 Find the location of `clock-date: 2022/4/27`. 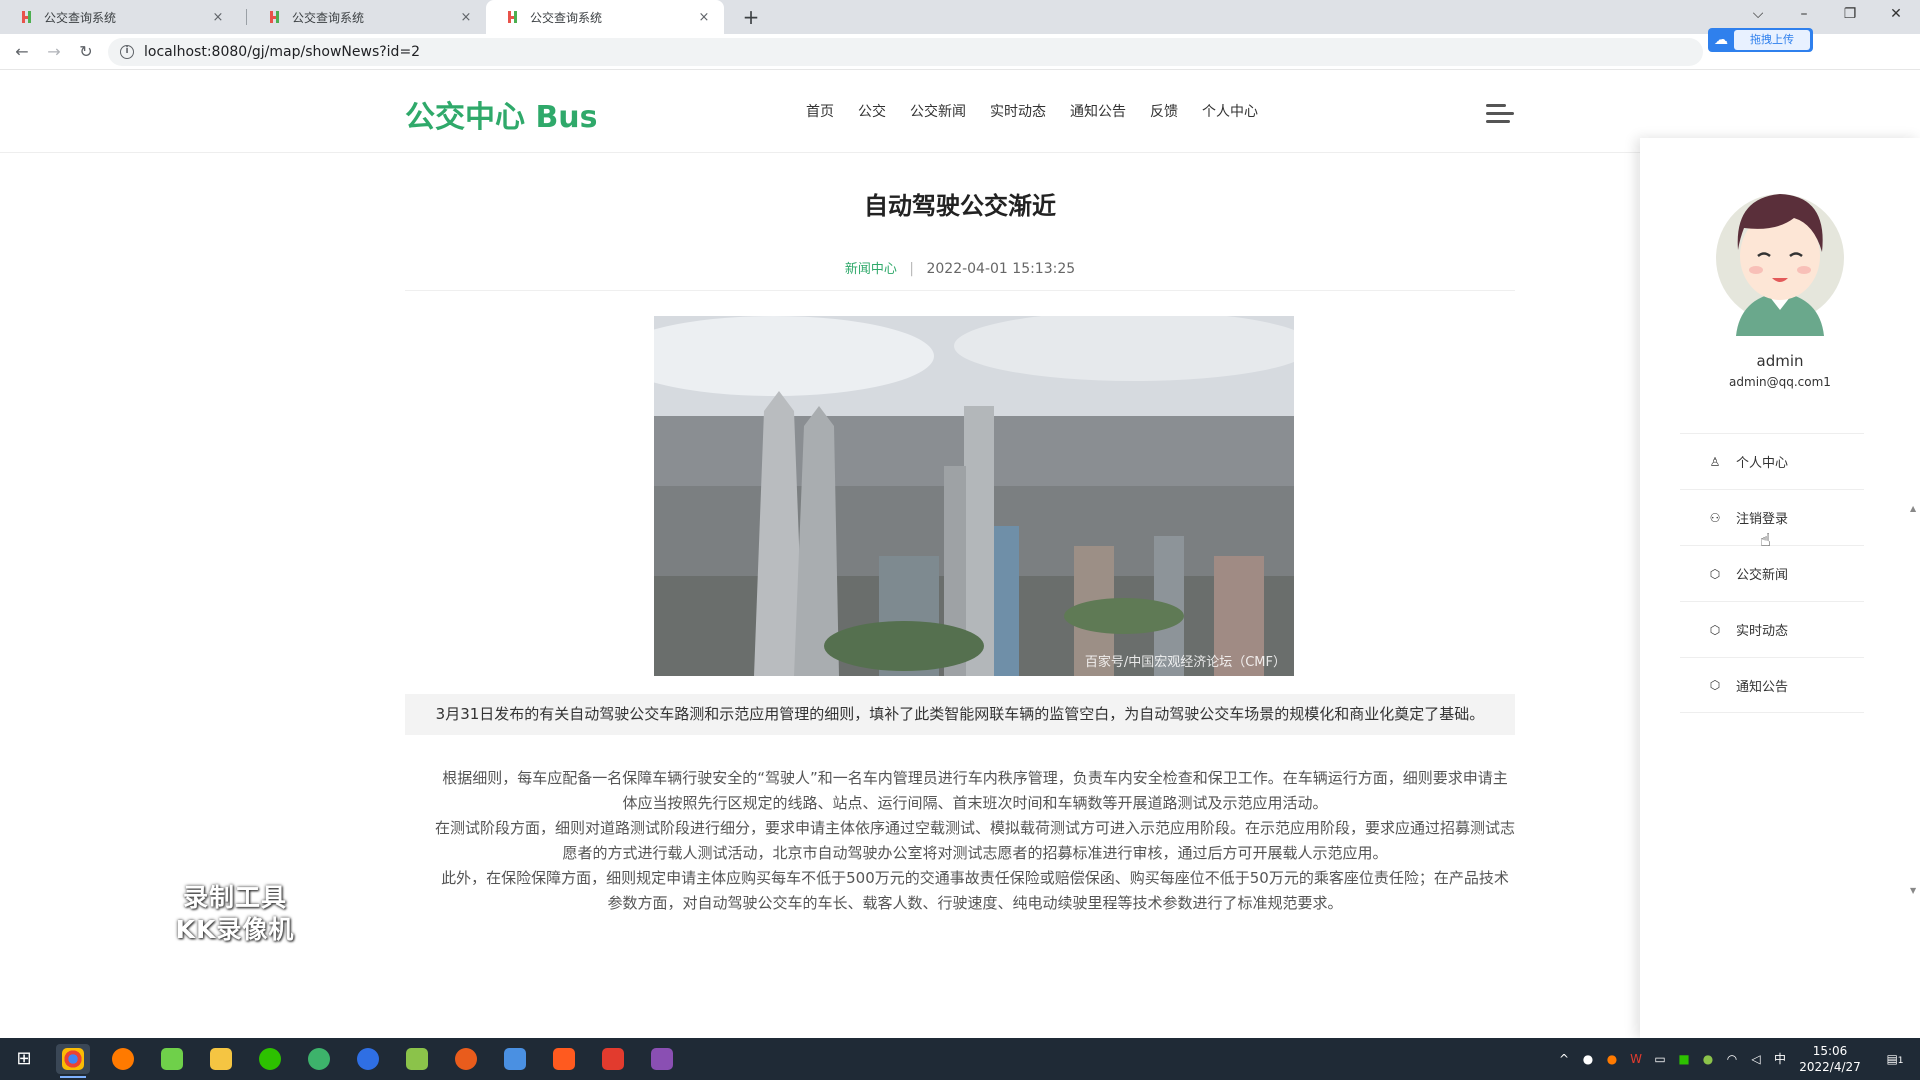

clock-date: 2022/4/27 is located at coordinates (1830, 1067).